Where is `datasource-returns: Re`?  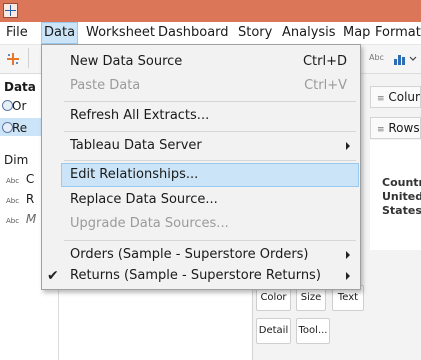 datasource-returns: Re is located at coordinates (20, 127).